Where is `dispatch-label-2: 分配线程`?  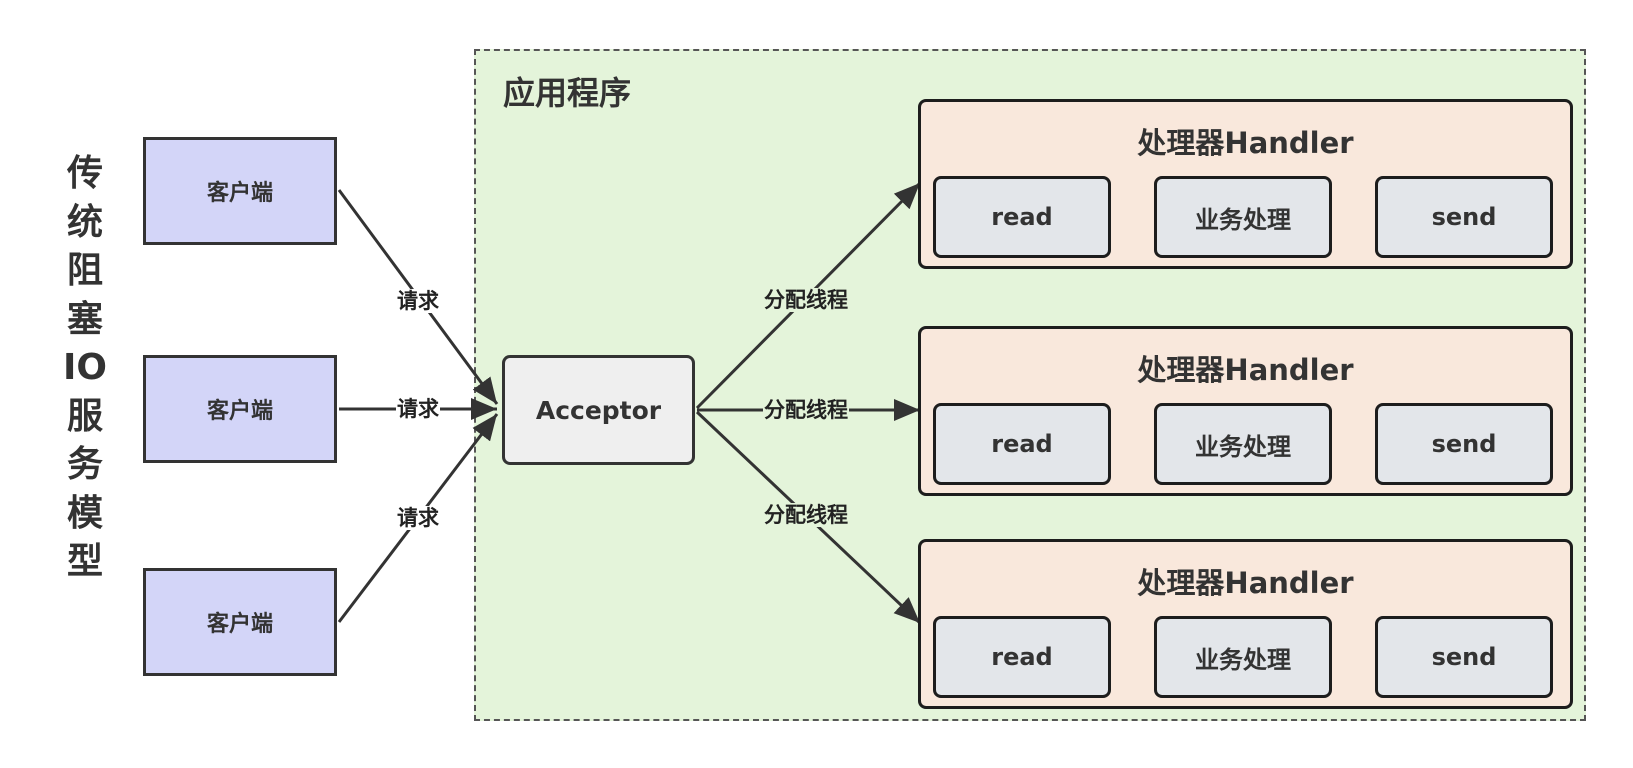 dispatch-label-2: 分配线程 is located at coordinates (806, 410).